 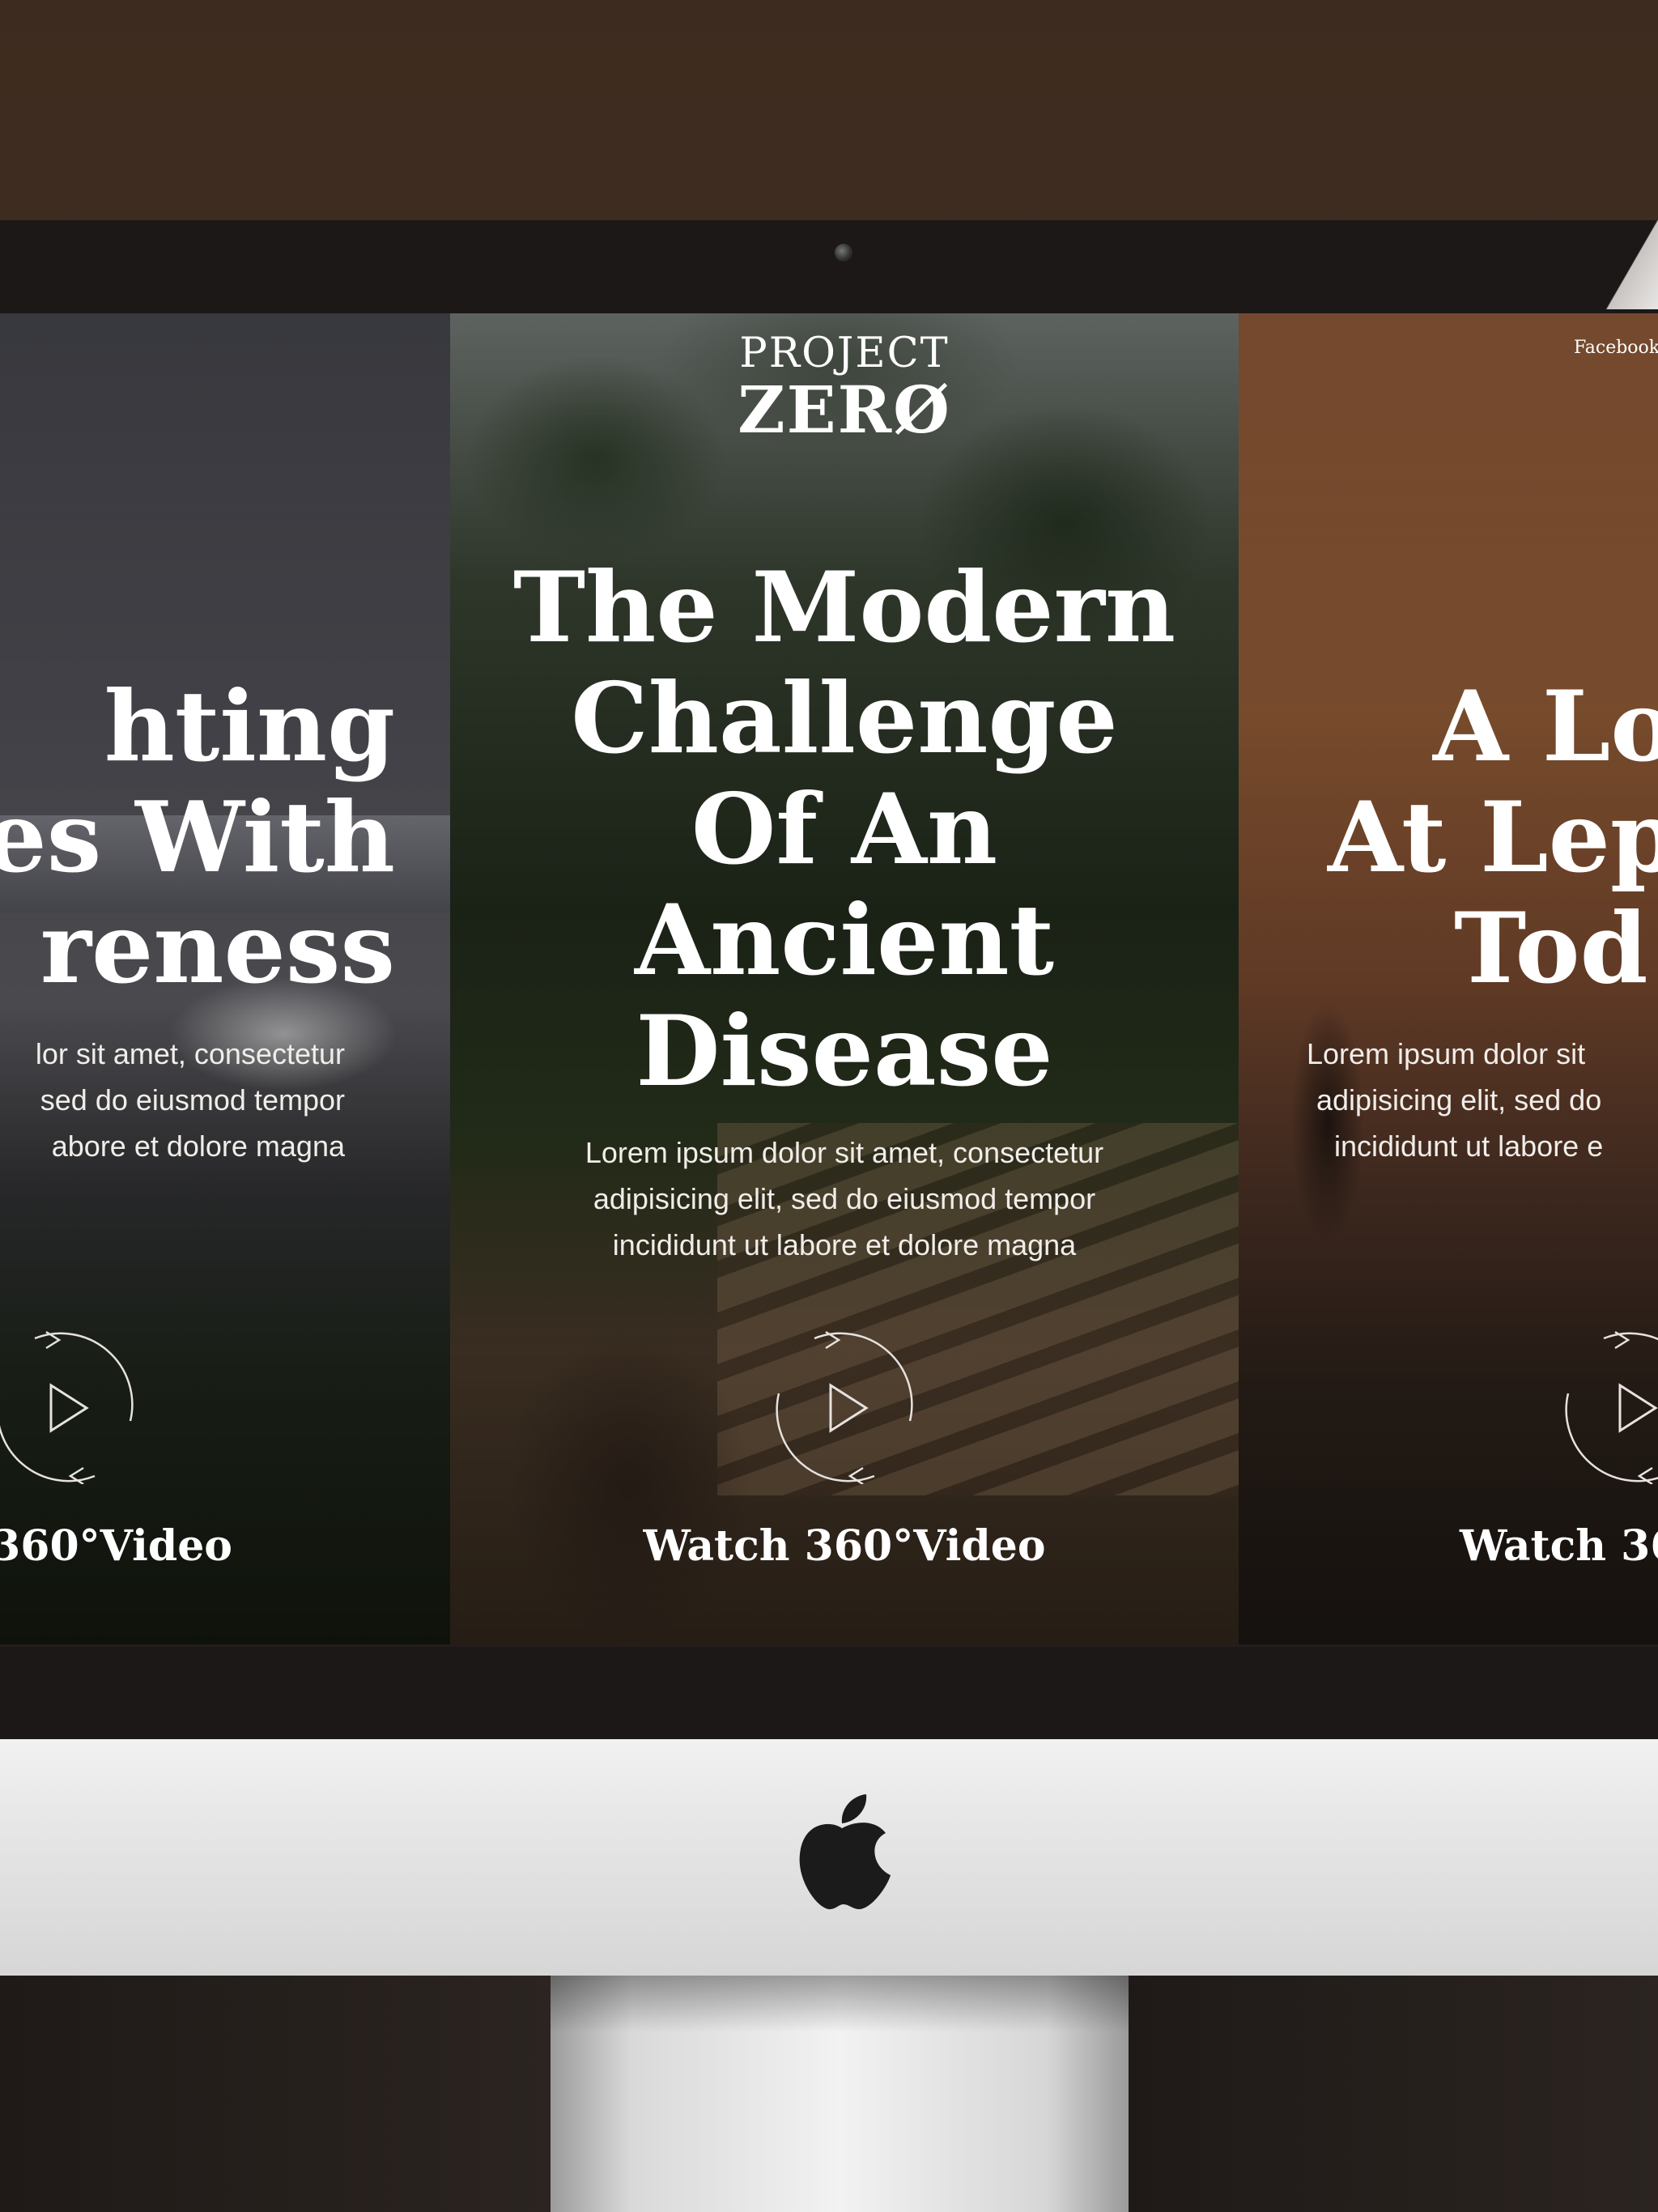 What do you see at coordinates (844, 1153) in the screenshot?
I see `body-line: Lorem ipsum dolor sit amet, consectetur` at bounding box center [844, 1153].